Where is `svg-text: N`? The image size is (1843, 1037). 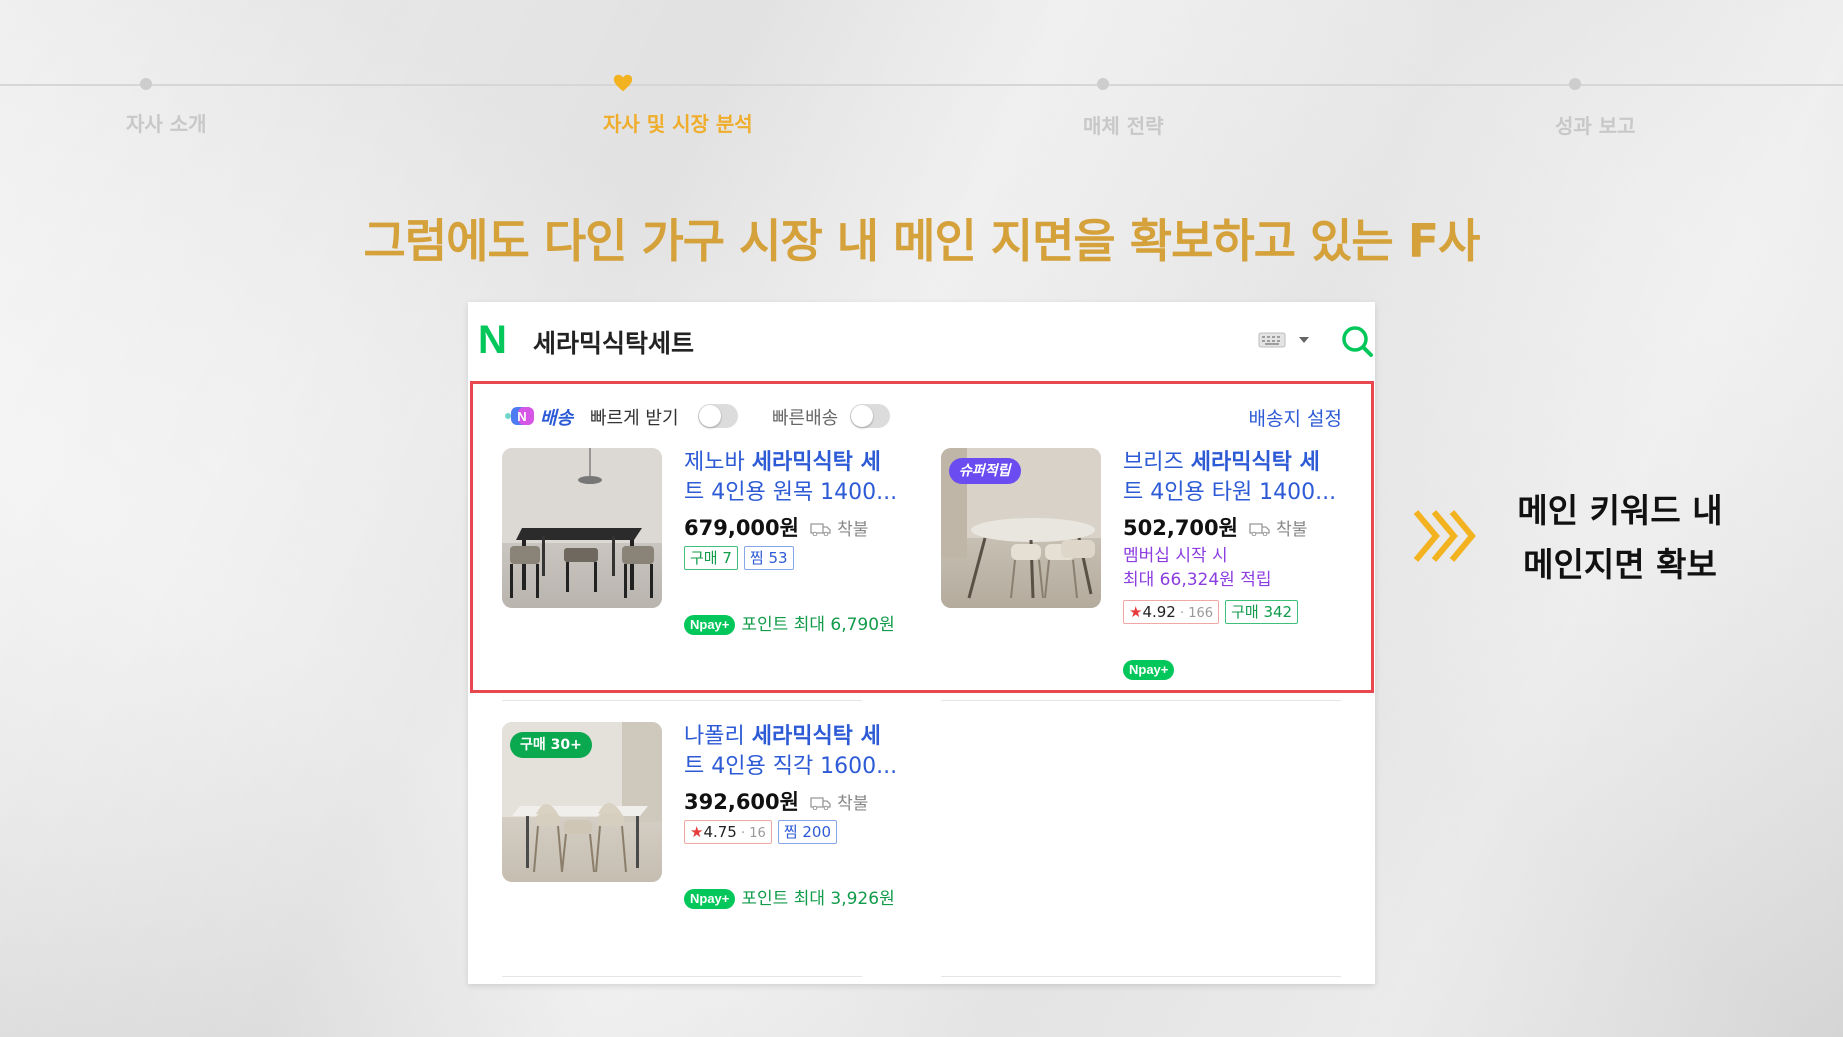
svg-text: N is located at coordinates (521, 416).